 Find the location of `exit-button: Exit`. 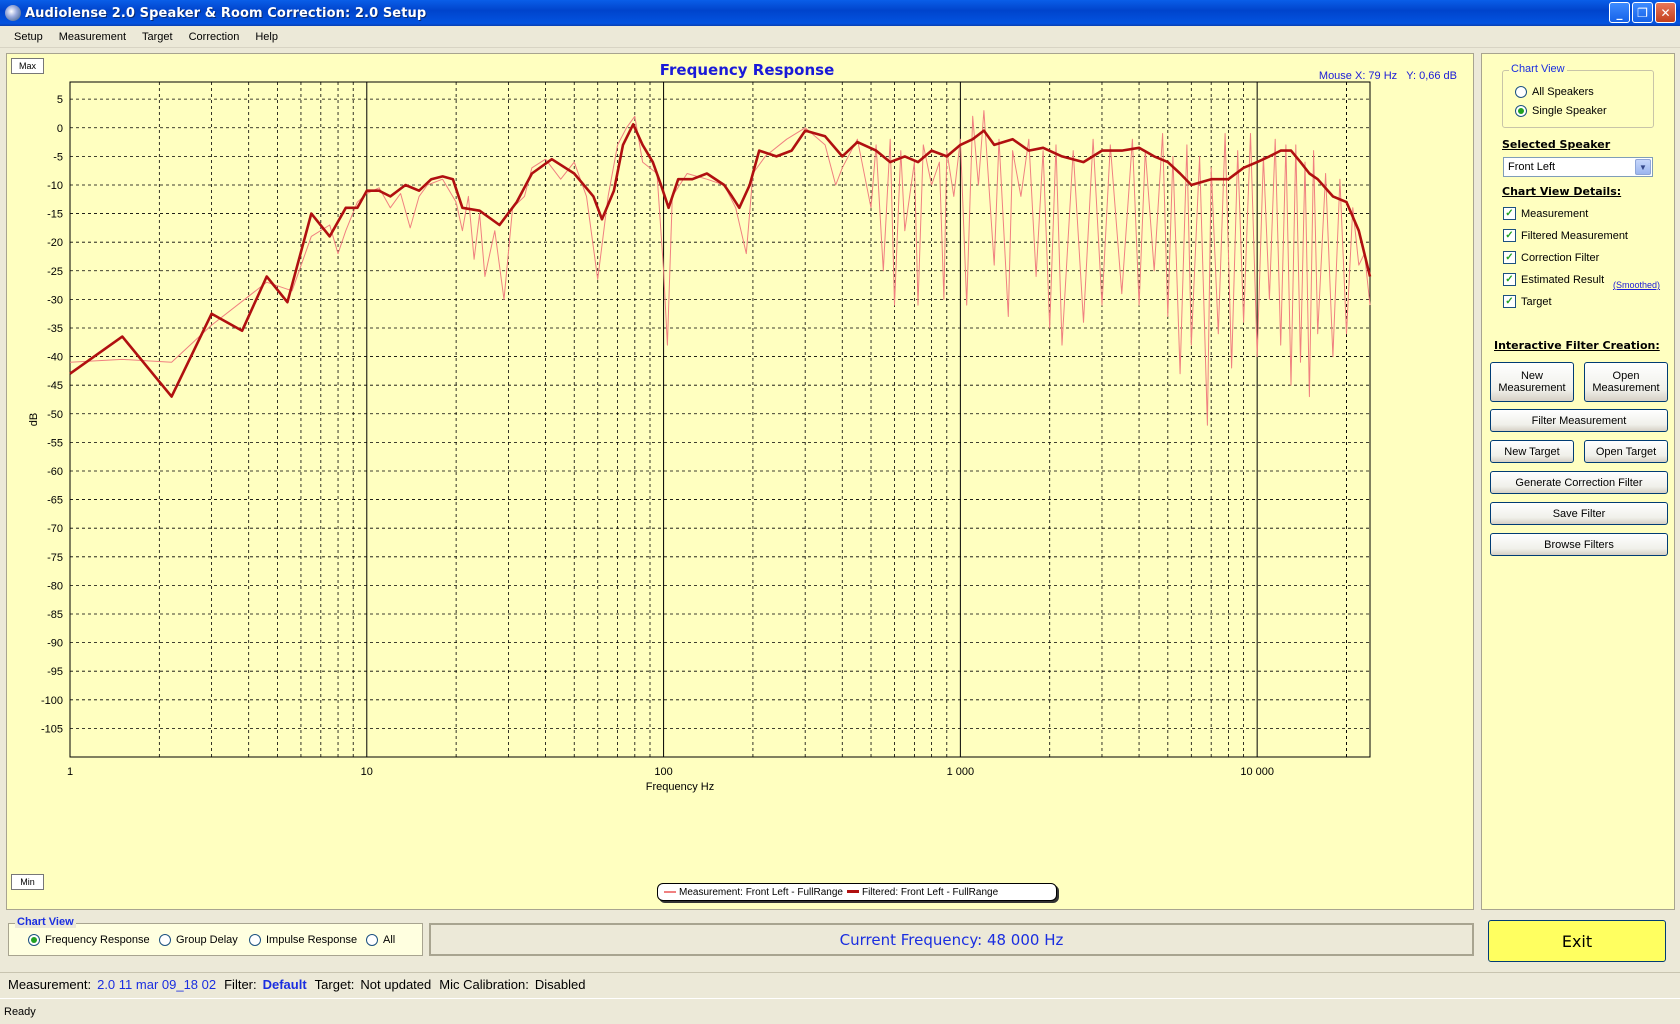

exit-button: Exit is located at coordinates (1577, 941).